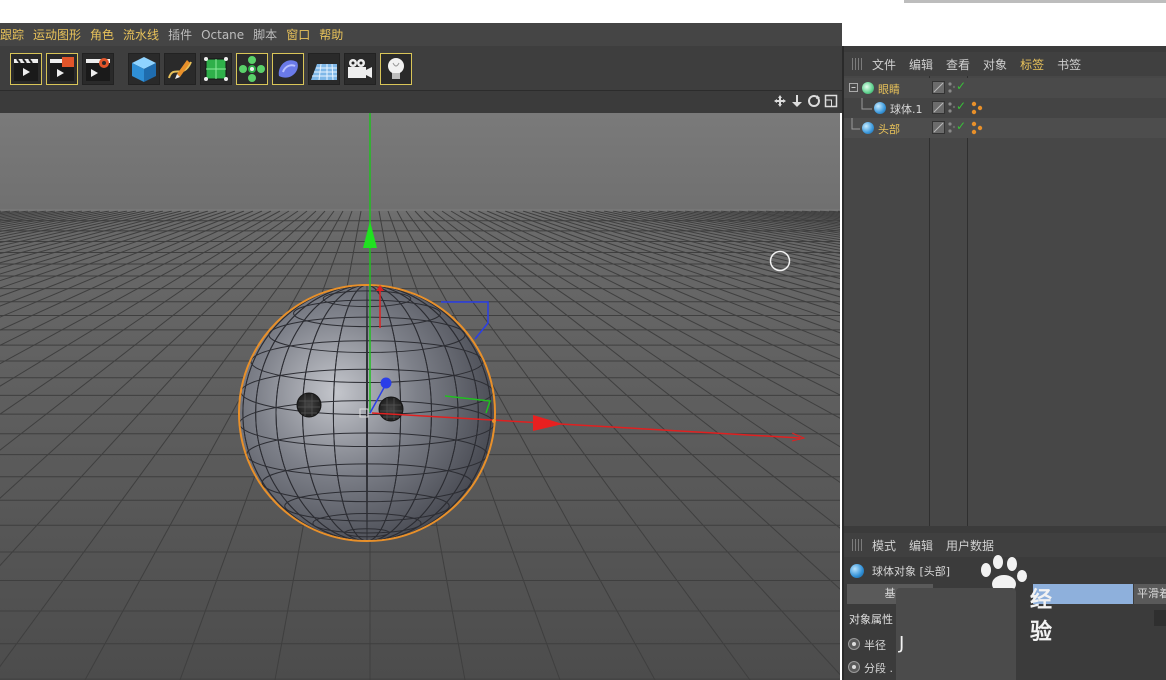 This screenshot has width=1166, height=680. I want to click on subdivision-icon, so click(216, 69).